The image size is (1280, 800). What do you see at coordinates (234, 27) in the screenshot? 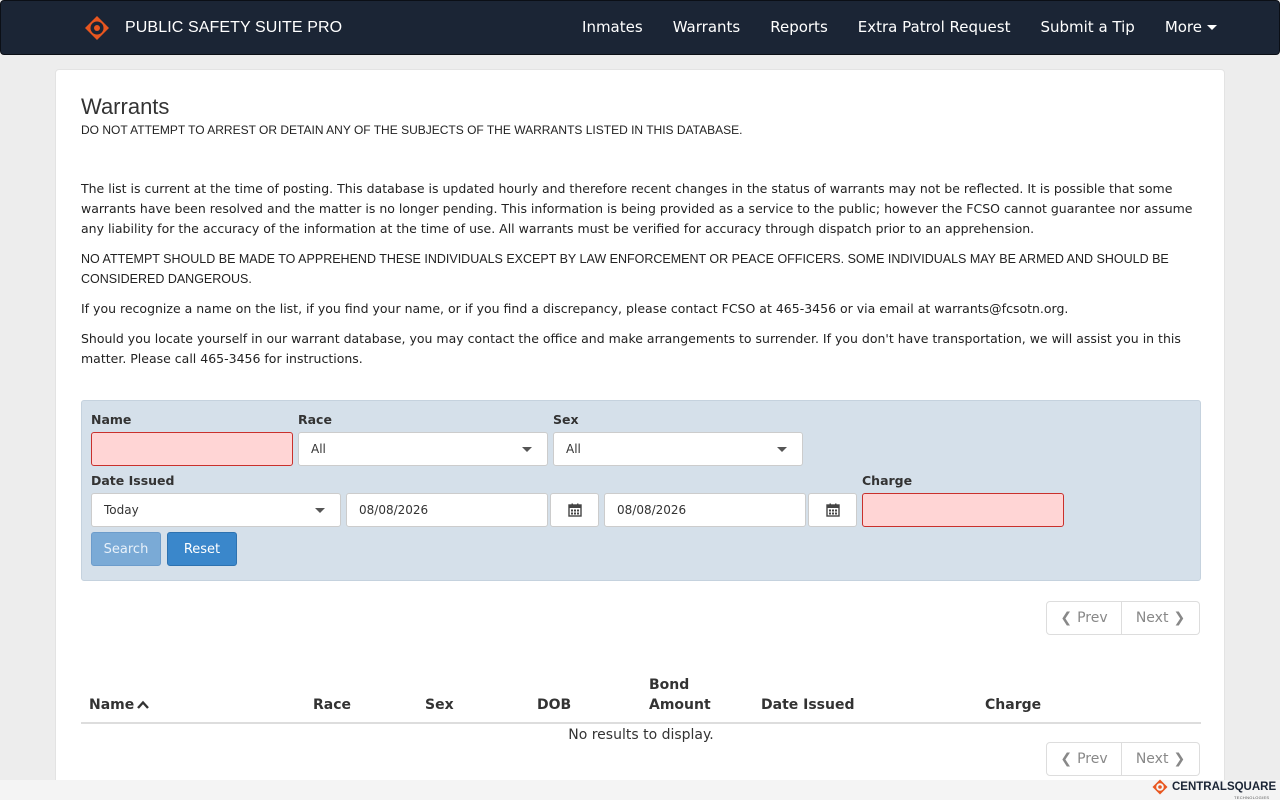
I see `brand-name: PUBLIC SAFETY SUITE PRO` at bounding box center [234, 27].